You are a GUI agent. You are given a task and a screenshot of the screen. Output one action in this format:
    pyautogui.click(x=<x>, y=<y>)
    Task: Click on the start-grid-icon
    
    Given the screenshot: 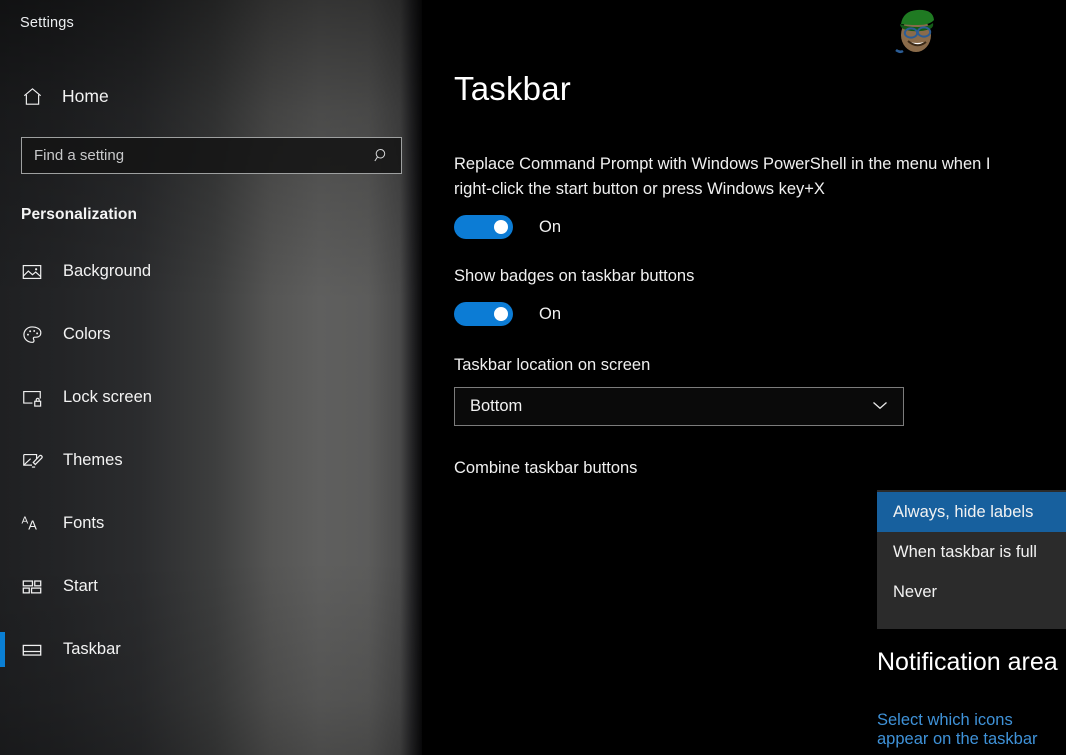 What is the action you would take?
    pyautogui.click(x=41, y=587)
    